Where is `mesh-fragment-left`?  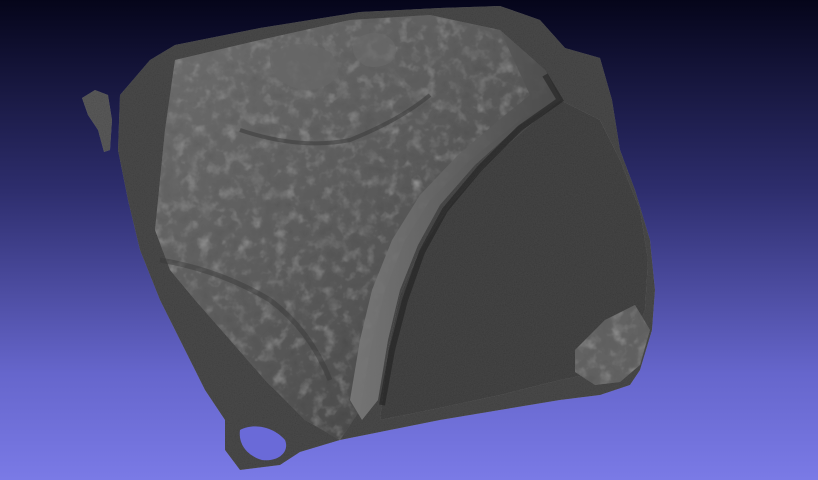
mesh-fragment-left is located at coordinates (97, 121).